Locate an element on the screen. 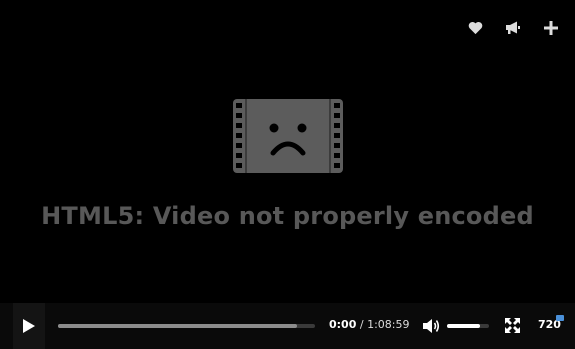 This screenshot has width=575, height=349. duration: 1:08:59 is located at coordinates (388, 324).